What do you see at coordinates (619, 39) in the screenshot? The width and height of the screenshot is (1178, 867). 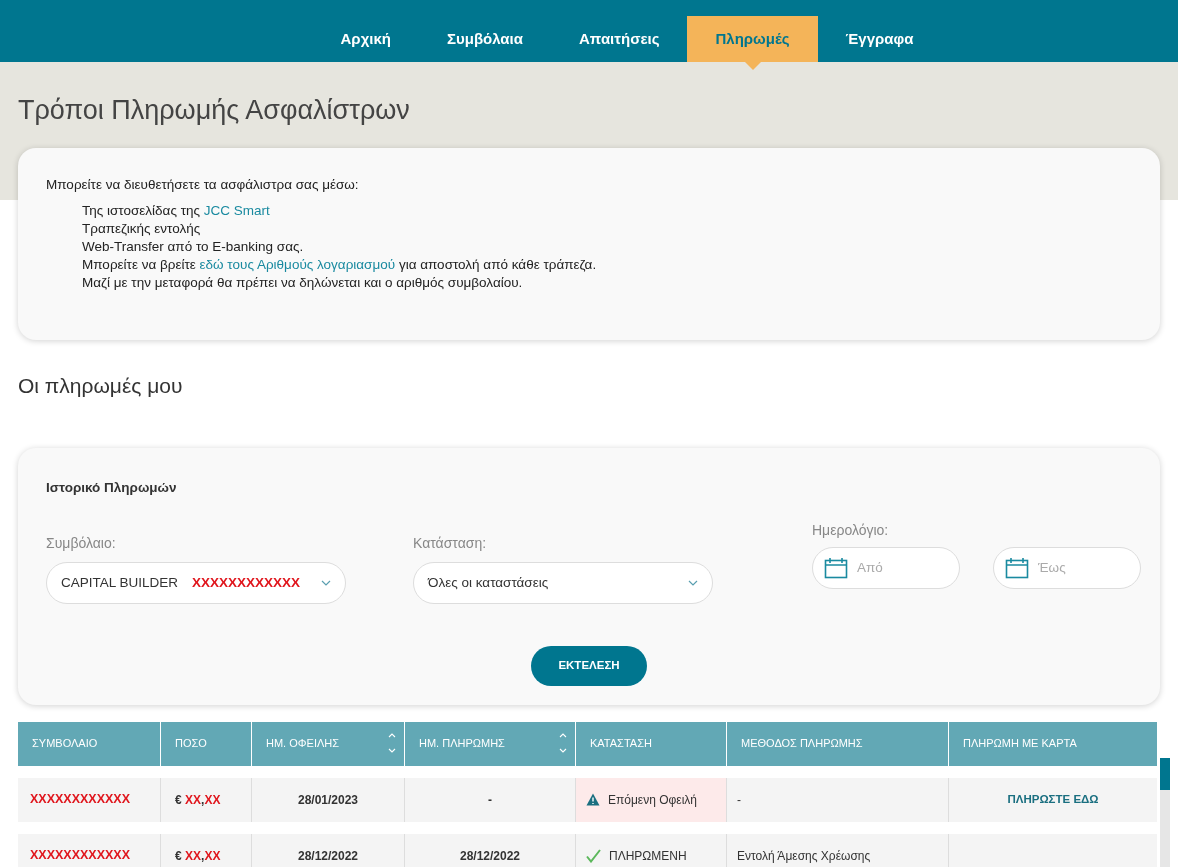 I see `nav-tab: Απαιτήσεις` at bounding box center [619, 39].